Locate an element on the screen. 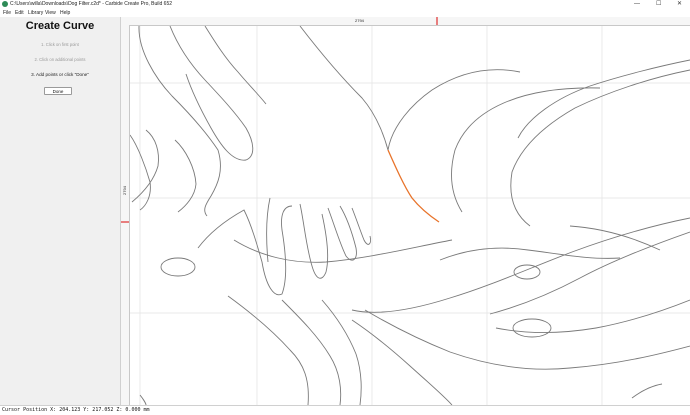 The width and height of the screenshot is (690, 415). active-curve is located at coordinates (413, 186).